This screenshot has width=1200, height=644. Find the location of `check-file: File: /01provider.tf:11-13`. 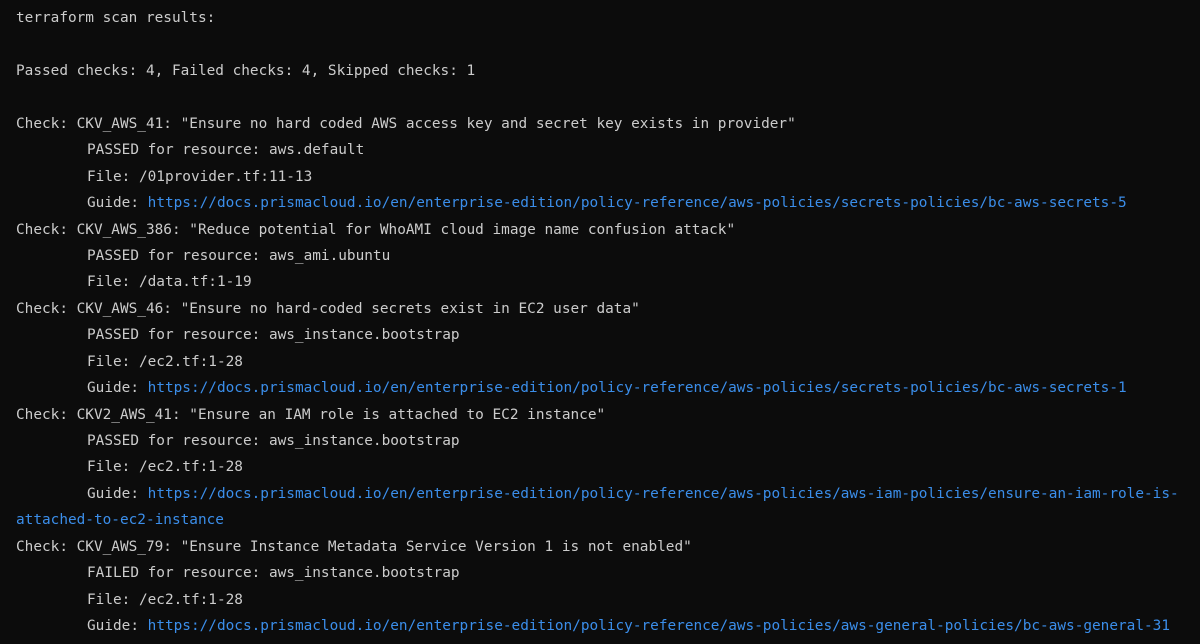

check-file: File: /01provider.tf:11-13 is located at coordinates (200, 176).